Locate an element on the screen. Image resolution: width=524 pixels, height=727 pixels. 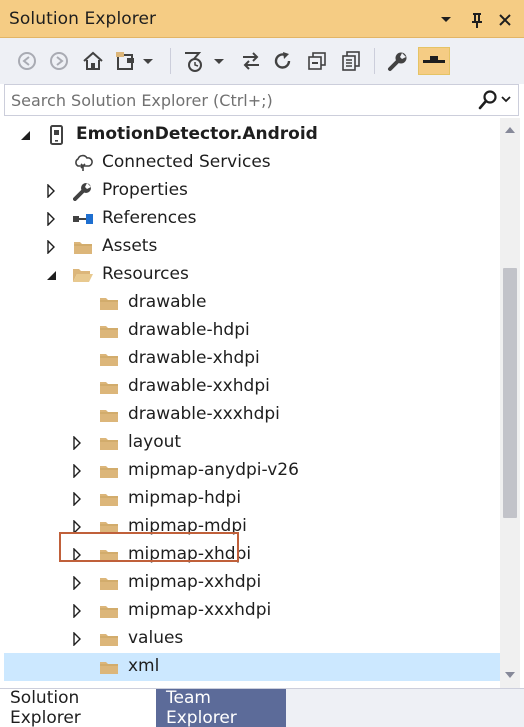
toolbar is located at coordinates (262, 61).